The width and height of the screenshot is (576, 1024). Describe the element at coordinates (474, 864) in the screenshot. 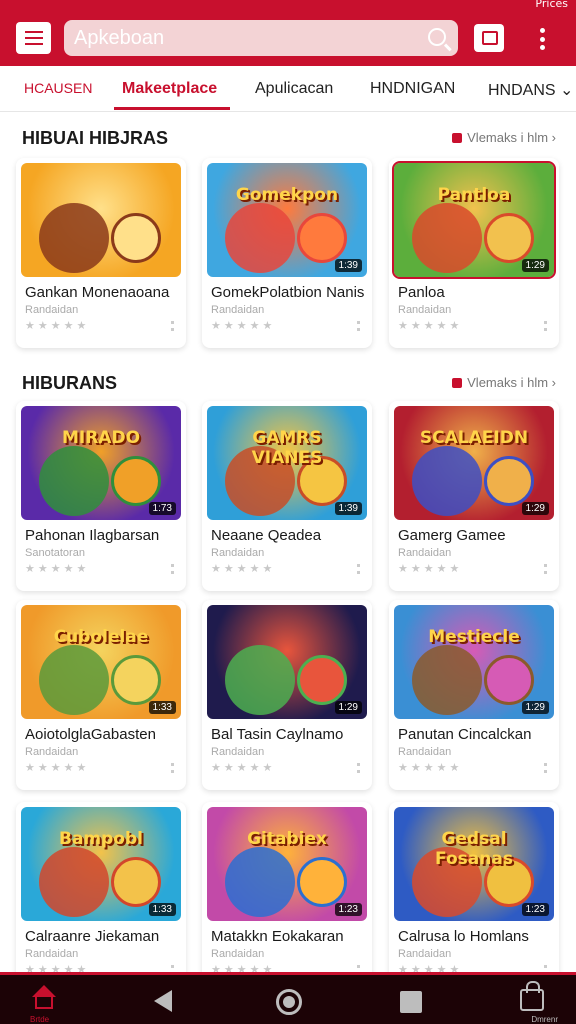

I see `game-thumbnail: Gedsal Fosanas 1:23` at that location.